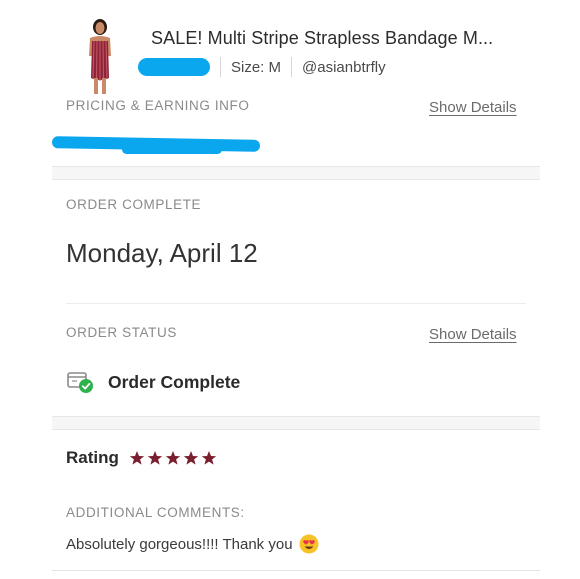 This screenshot has height=579, width=580. I want to click on order-complete-date: Monday, April 12, so click(162, 253).